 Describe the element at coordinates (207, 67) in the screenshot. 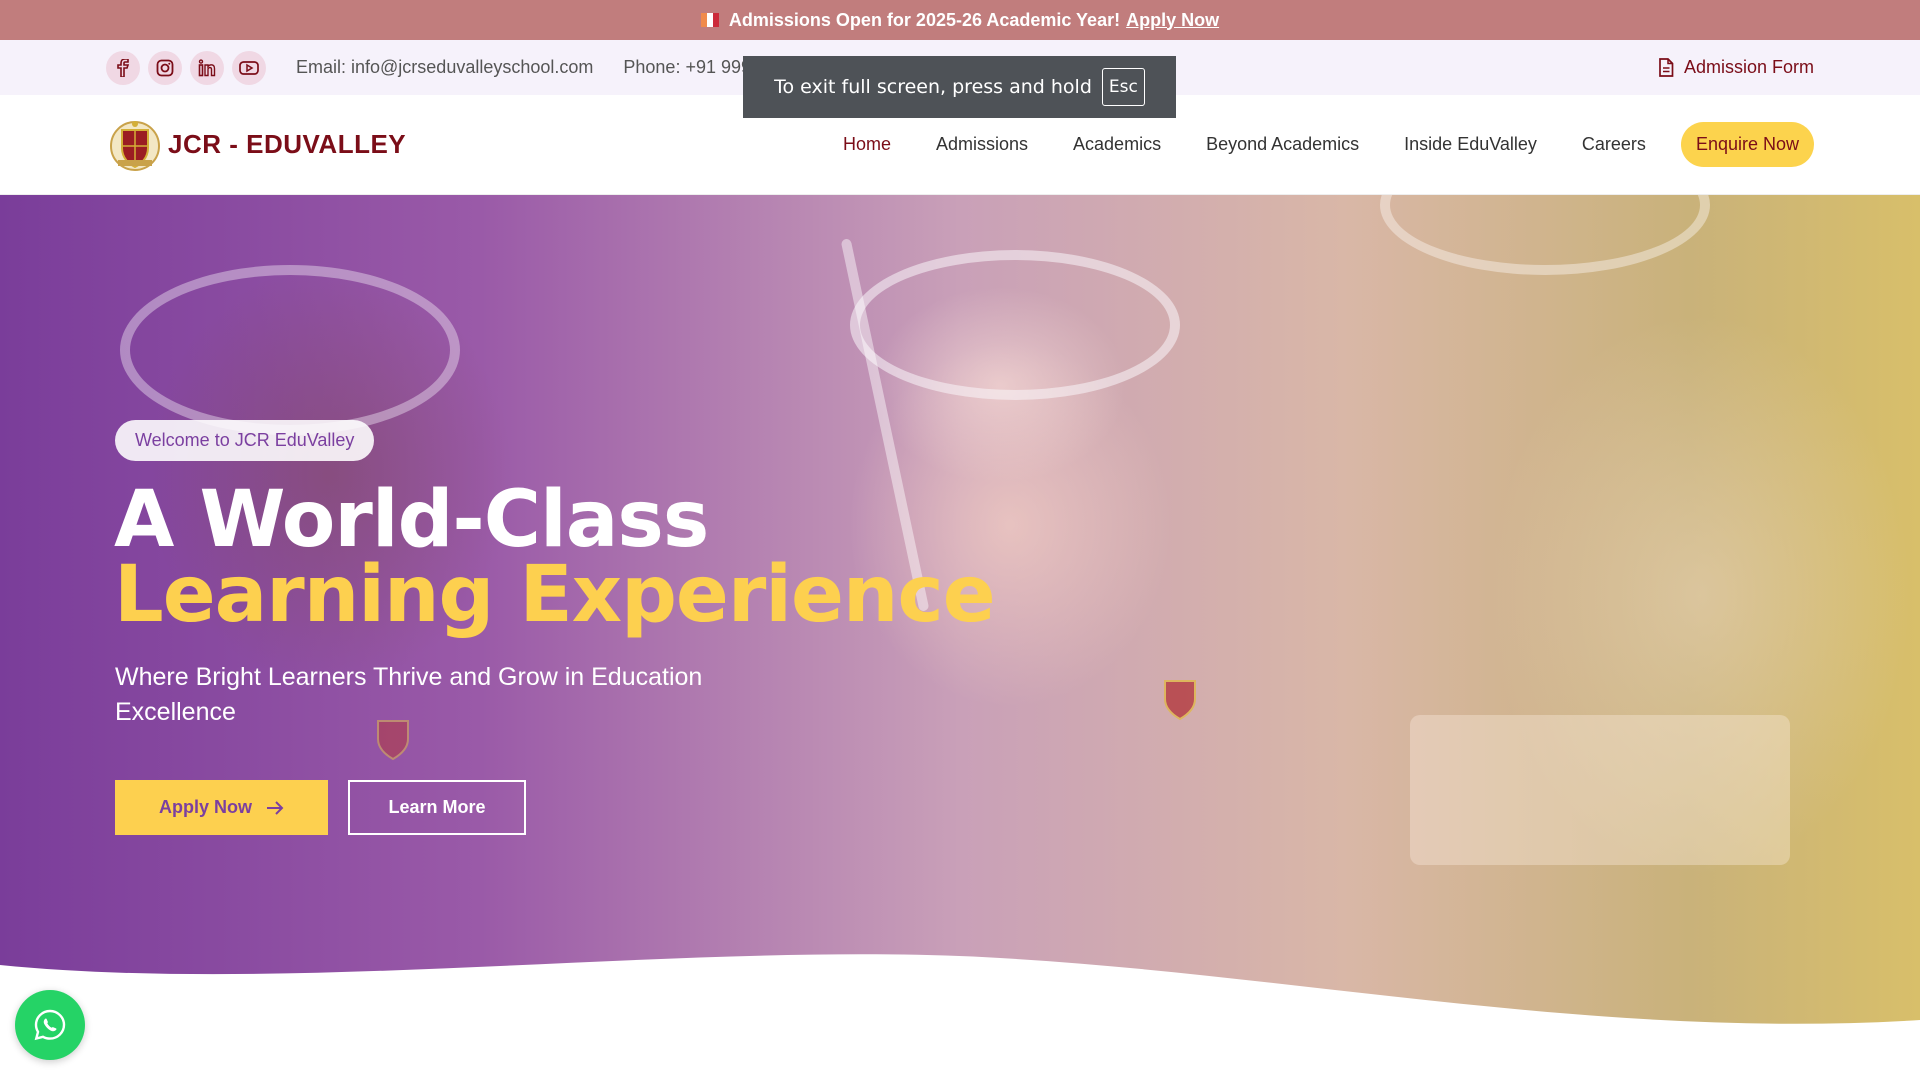

I see `linkedin-icon` at that location.